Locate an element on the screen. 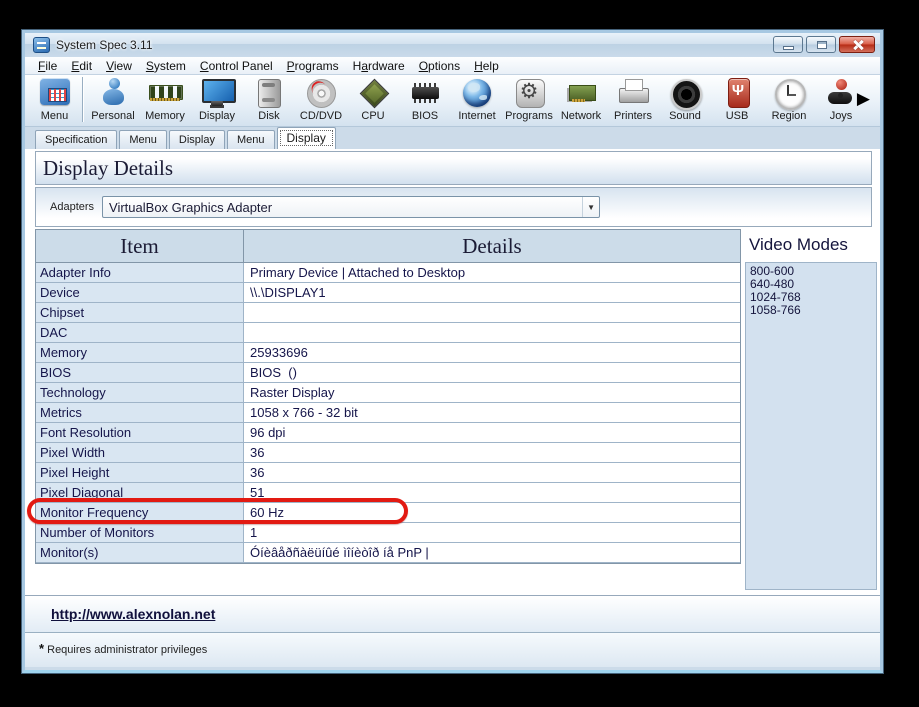 This screenshot has height=707, width=919. toolbar-button-label: Printers is located at coordinates (633, 116).